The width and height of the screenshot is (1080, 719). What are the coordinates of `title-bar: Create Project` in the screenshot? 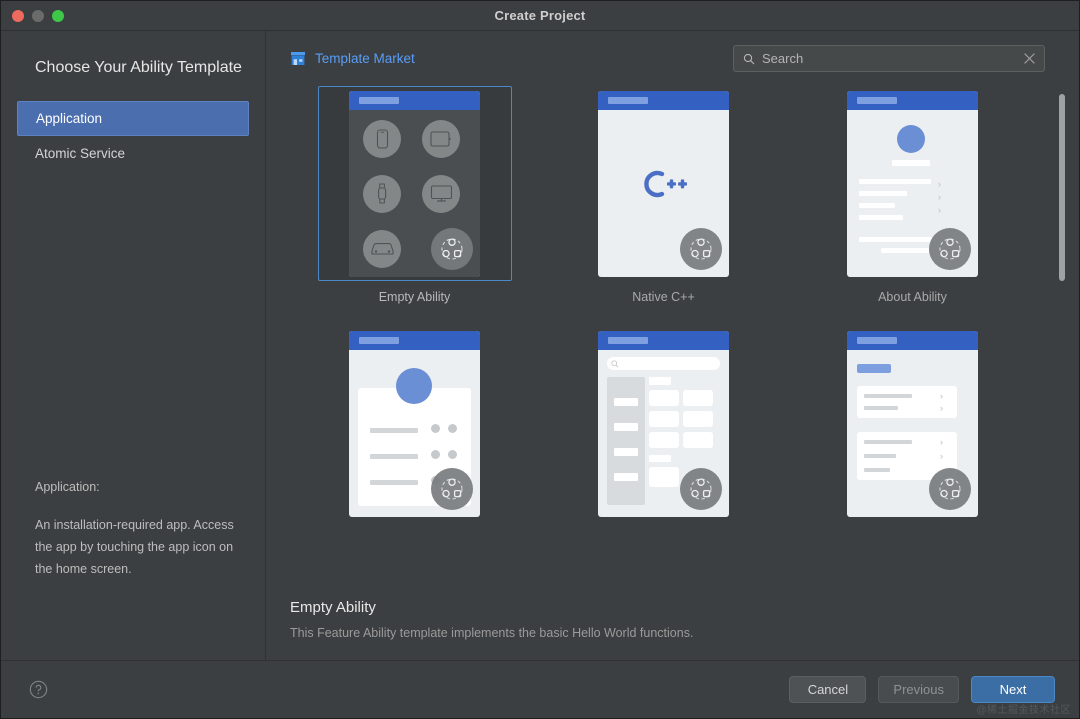 It's located at (540, 16).